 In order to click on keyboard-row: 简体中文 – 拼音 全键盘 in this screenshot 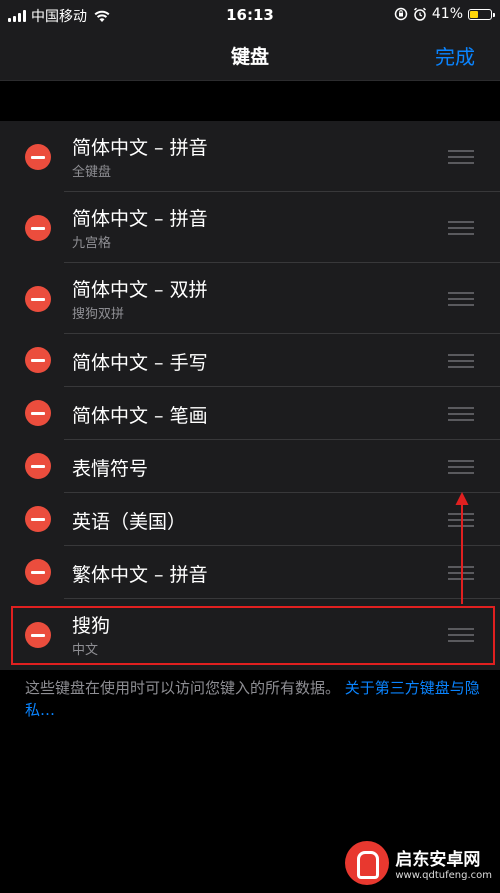, I will do `click(250, 156)`.